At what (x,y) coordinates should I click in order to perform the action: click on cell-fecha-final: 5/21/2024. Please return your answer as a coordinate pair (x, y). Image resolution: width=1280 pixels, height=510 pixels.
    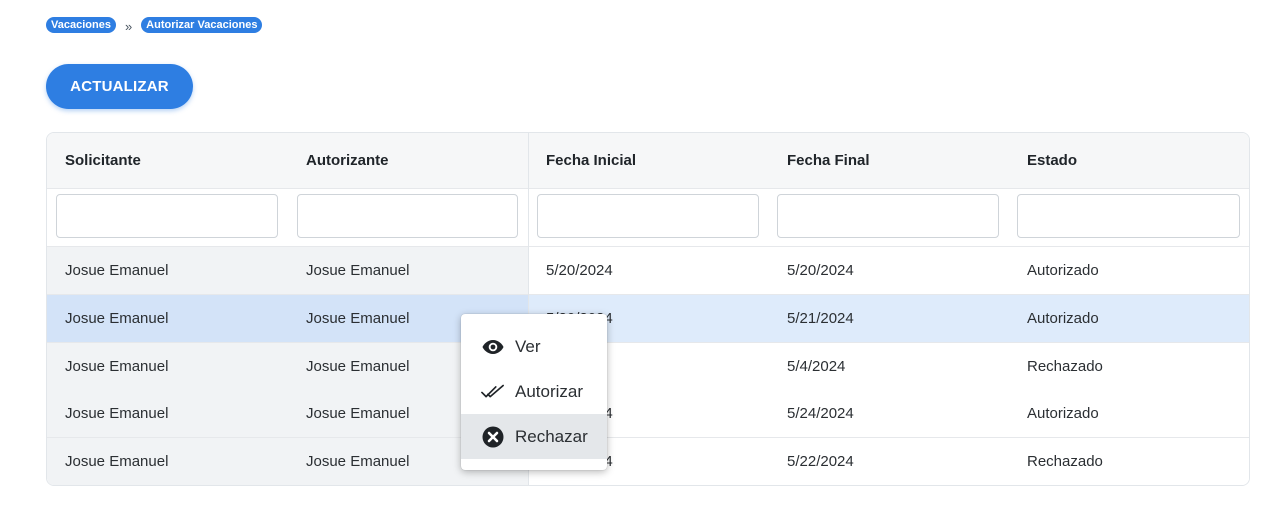
    Looking at the image, I should click on (820, 318).